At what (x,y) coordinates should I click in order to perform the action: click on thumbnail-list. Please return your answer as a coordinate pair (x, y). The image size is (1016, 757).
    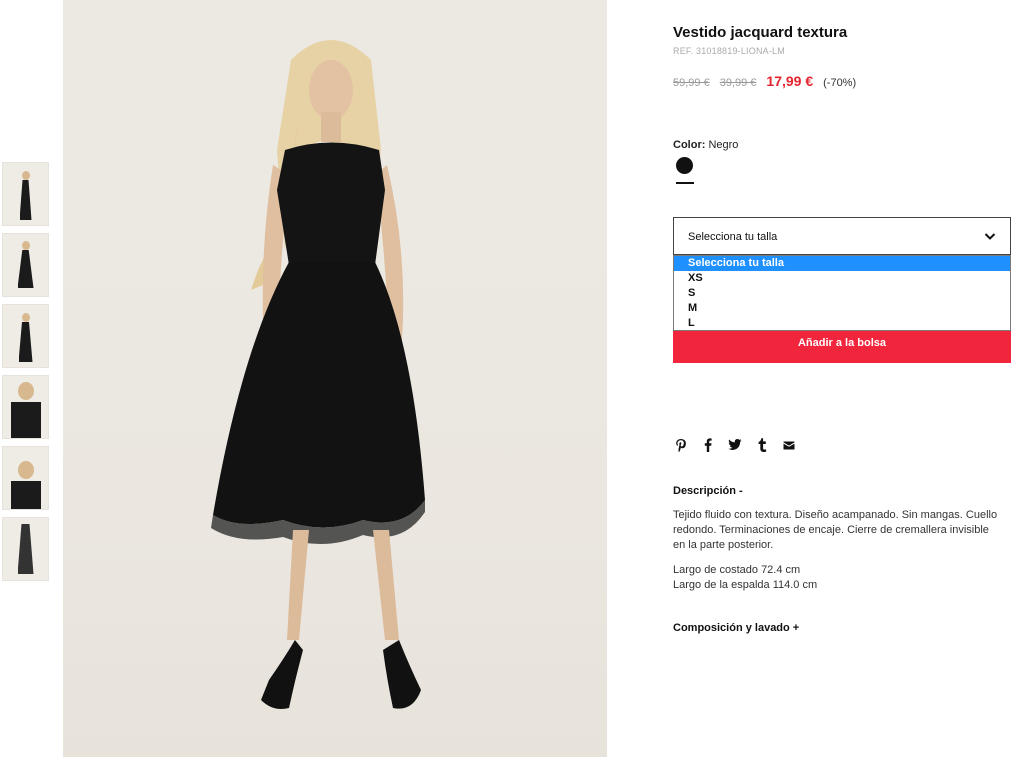
    Looking at the image, I should click on (26, 375).